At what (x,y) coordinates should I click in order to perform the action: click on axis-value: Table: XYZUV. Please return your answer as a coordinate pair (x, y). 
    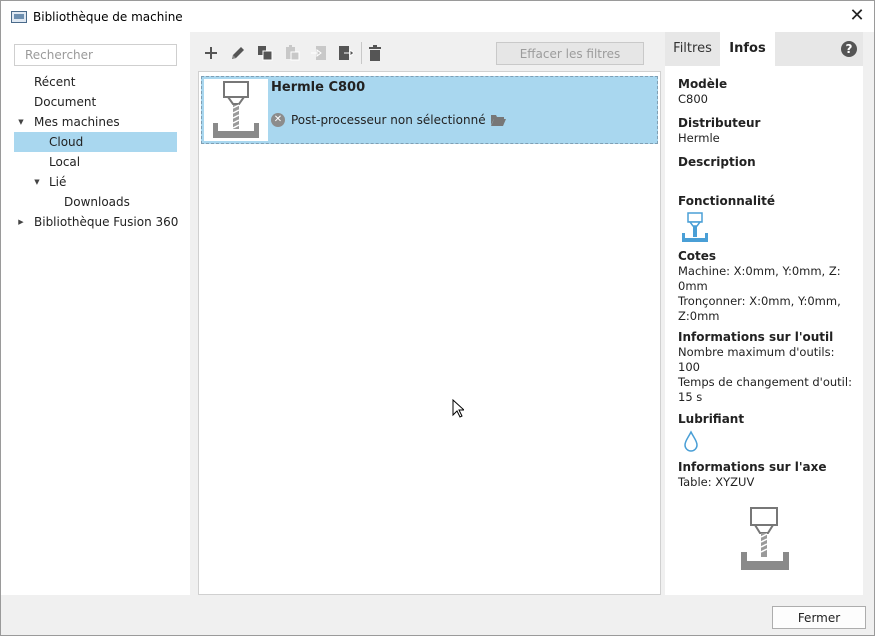
    Looking at the image, I should click on (716, 482).